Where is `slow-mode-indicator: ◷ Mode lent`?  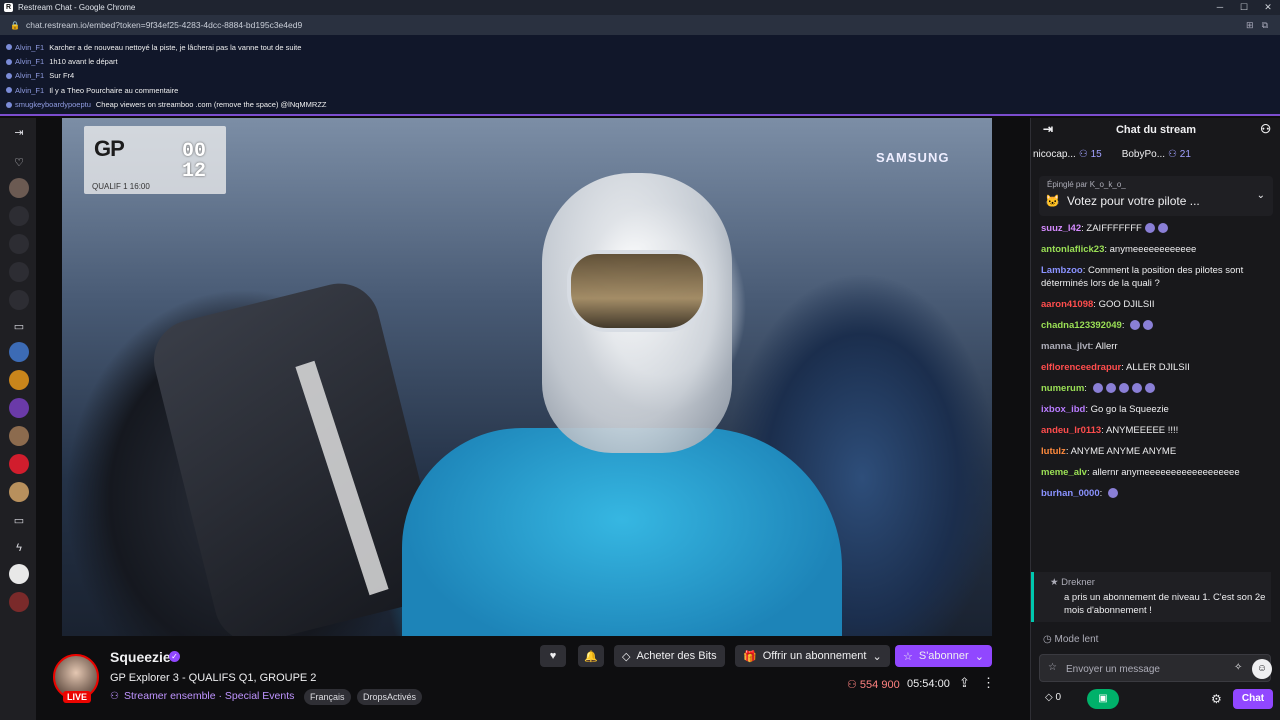
slow-mode-indicator: ◷ Mode lent is located at coordinates (1070, 639).